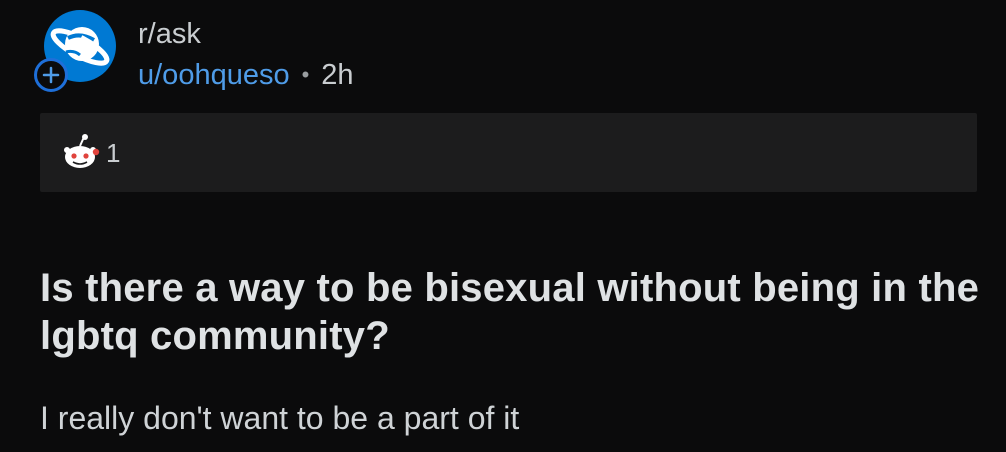 This screenshot has width=1006, height=452. I want to click on post-meta: u/oohqueso • 2h, so click(246, 75).